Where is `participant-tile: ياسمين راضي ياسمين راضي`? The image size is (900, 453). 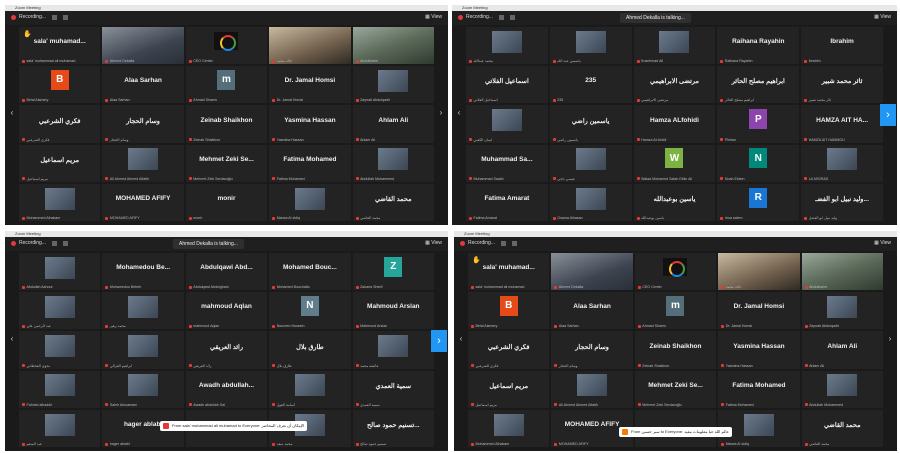 participant-tile: ياسمين راضي ياسمين راضي is located at coordinates (590, 124).